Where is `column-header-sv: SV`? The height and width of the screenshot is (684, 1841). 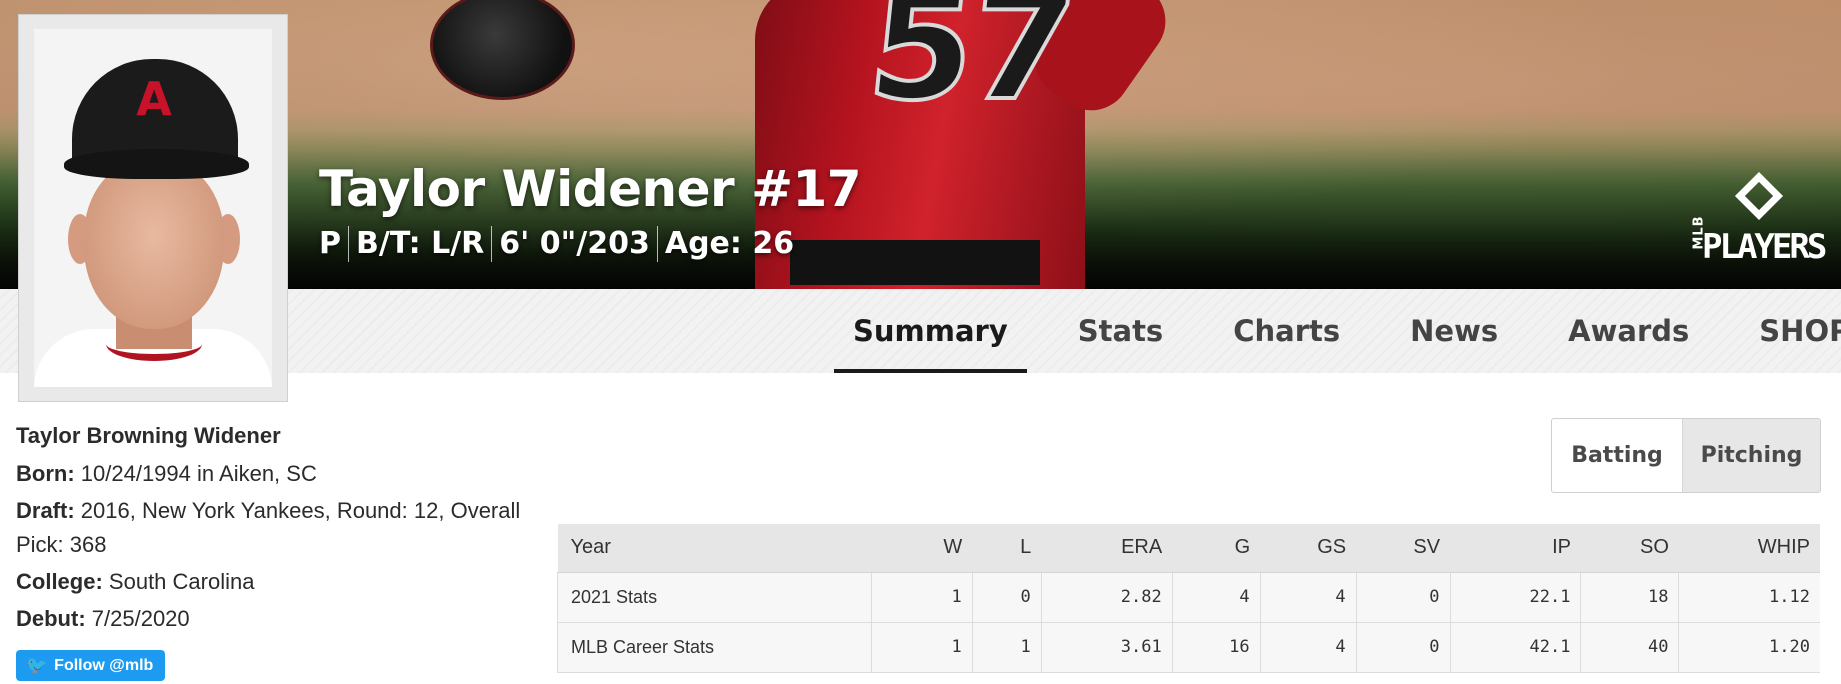
column-header-sv: SV is located at coordinates (1403, 548).